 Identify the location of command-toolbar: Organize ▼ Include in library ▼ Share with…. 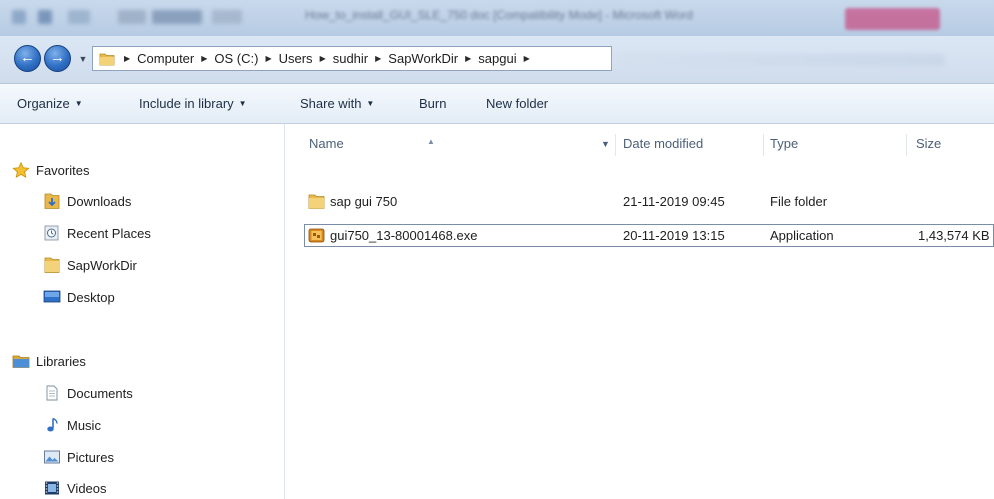
(497, 104).